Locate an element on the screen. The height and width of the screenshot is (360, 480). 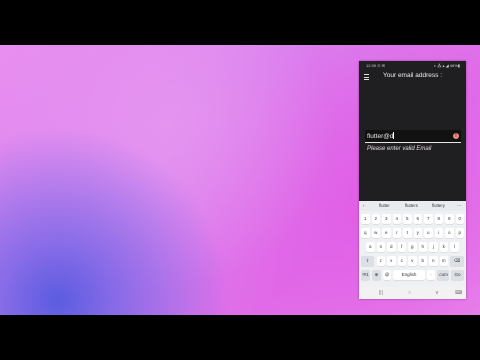
key-h: h is located at coordinates (422, 247).